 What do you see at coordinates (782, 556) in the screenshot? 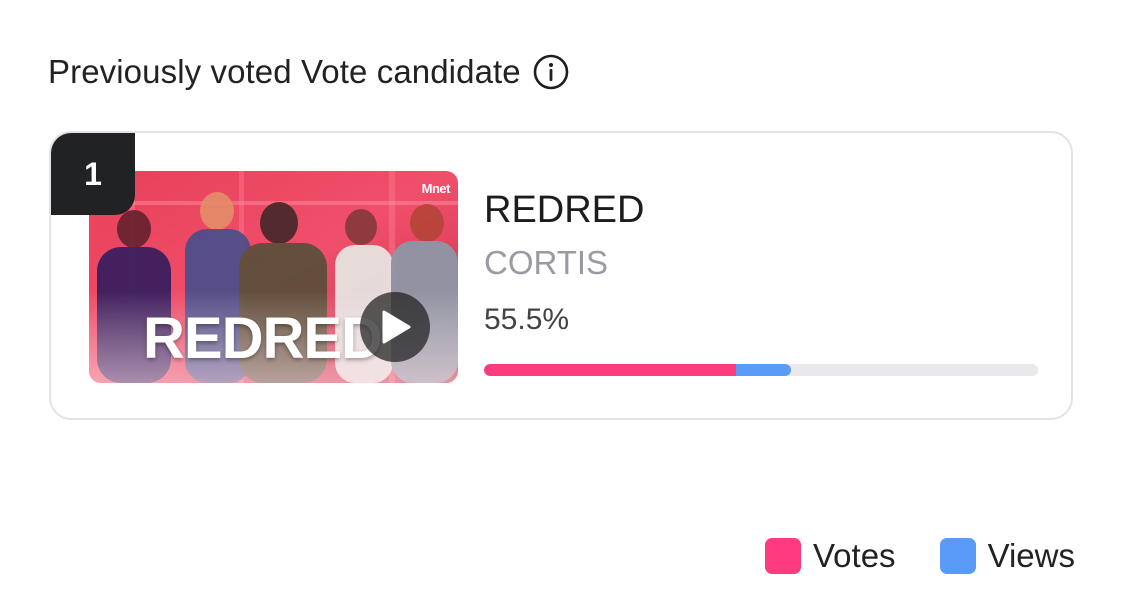
I see `votes-swatch` at bounding box center [782, 556].